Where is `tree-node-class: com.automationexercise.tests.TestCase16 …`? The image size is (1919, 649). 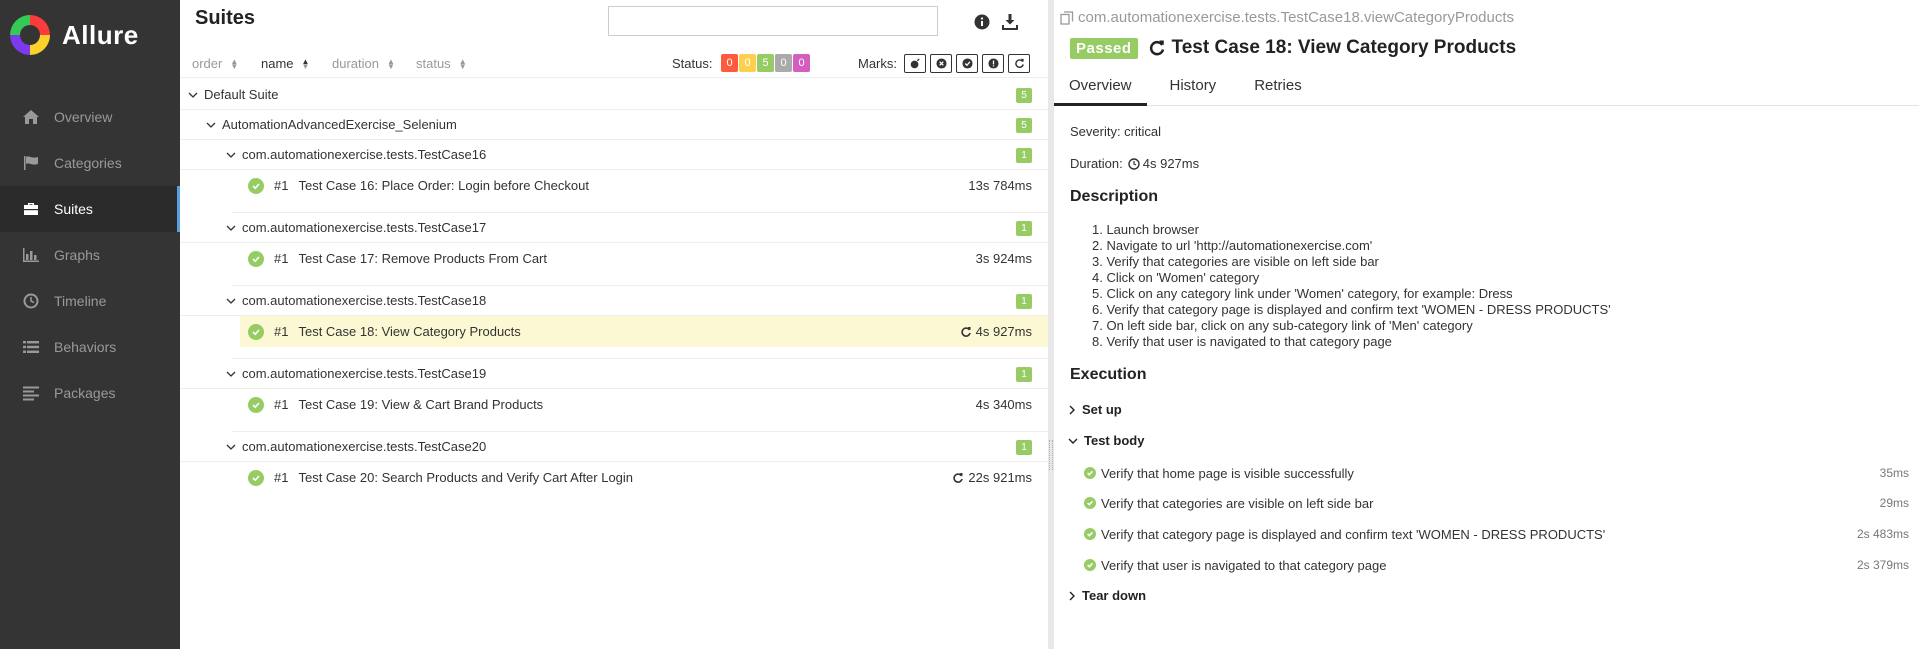
tree-node-class: com.automationexercise.tests.TestCase16 … is located at coordinates (614, 155).